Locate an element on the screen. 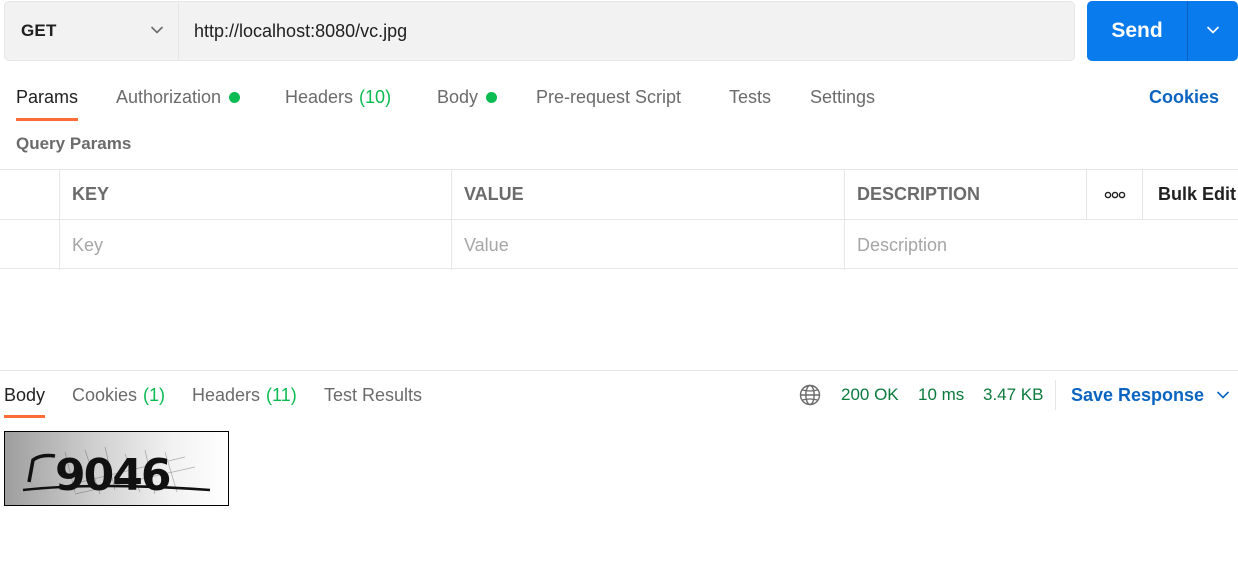 This screenshot has height=570, width=1238. response-time: 10 ms is located at coordinates (941, 395).